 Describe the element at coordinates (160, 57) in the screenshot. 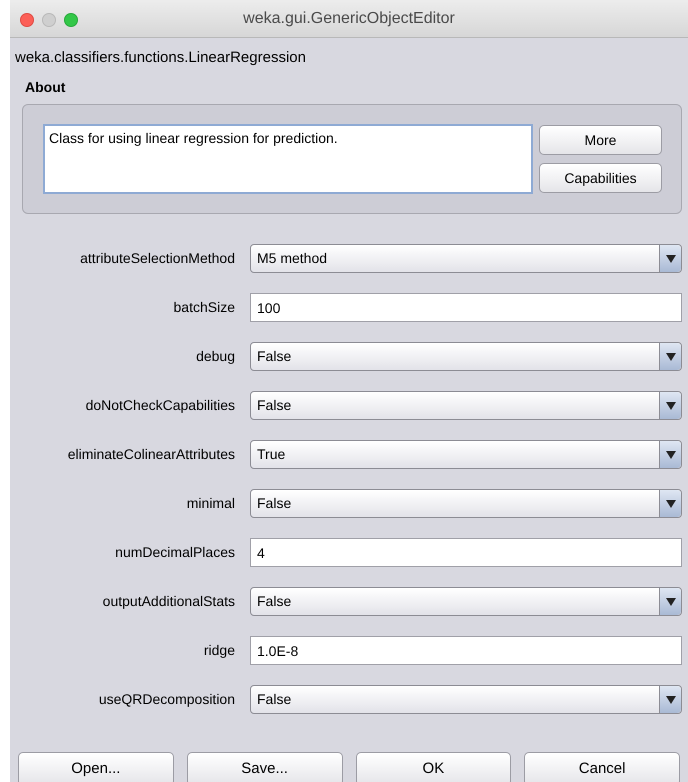

I see `class-name: weka.classifiers.functions.LinearRegression` at that location.